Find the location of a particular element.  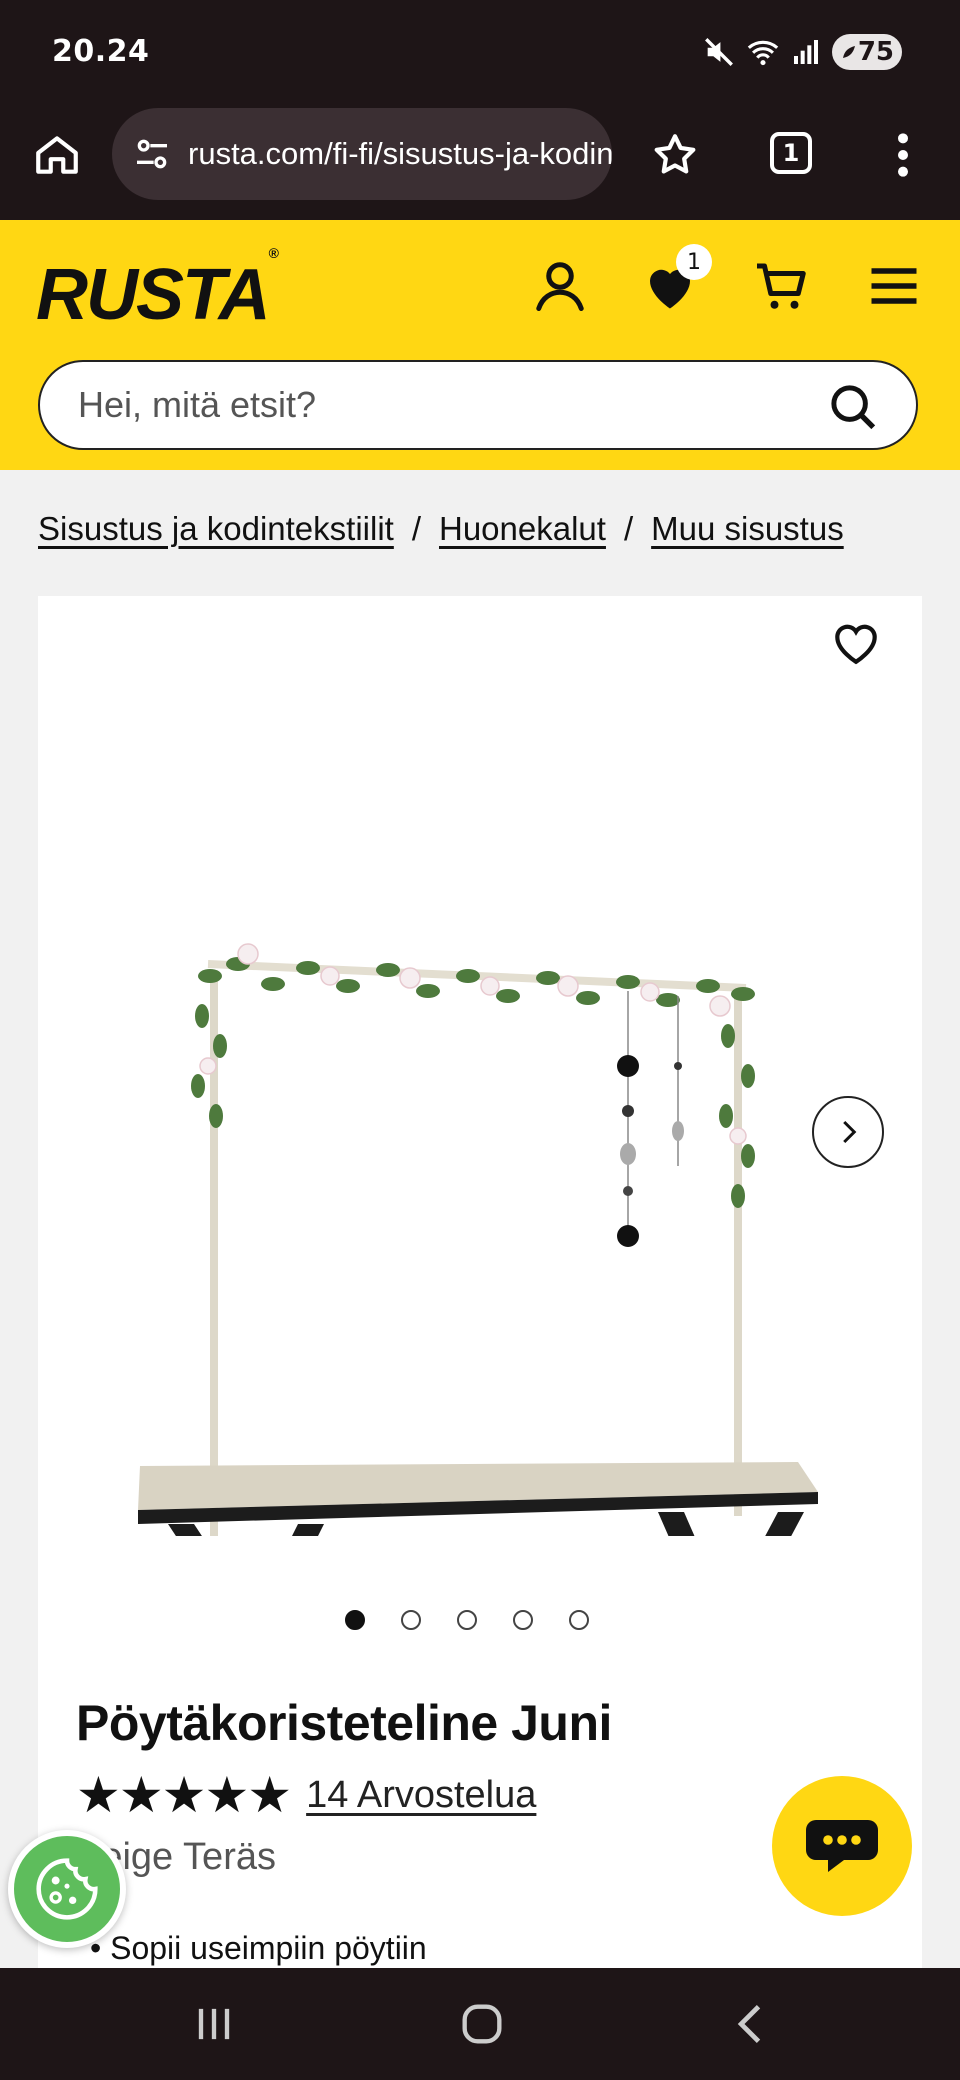

status-icons: 75 is located at coordinates (802, 52).